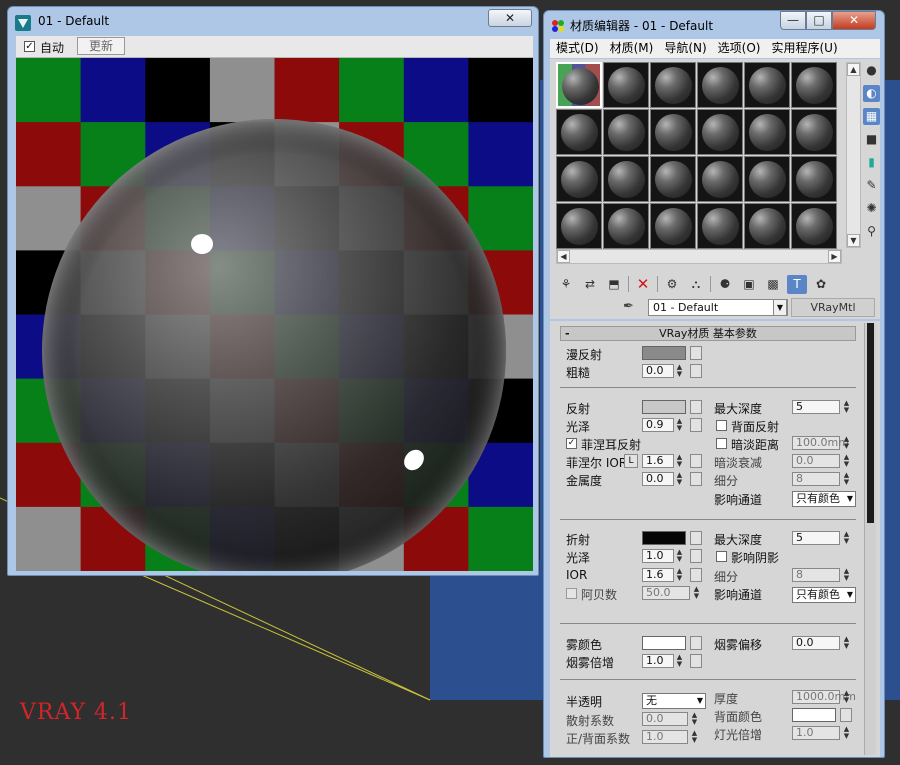 The height and width of the screenshot is (765, 900). What do you see at coordinates (816, 643) in the screenshot?
I see `fog-bias-spinner: 0.0` at bounding box center [816, 643].